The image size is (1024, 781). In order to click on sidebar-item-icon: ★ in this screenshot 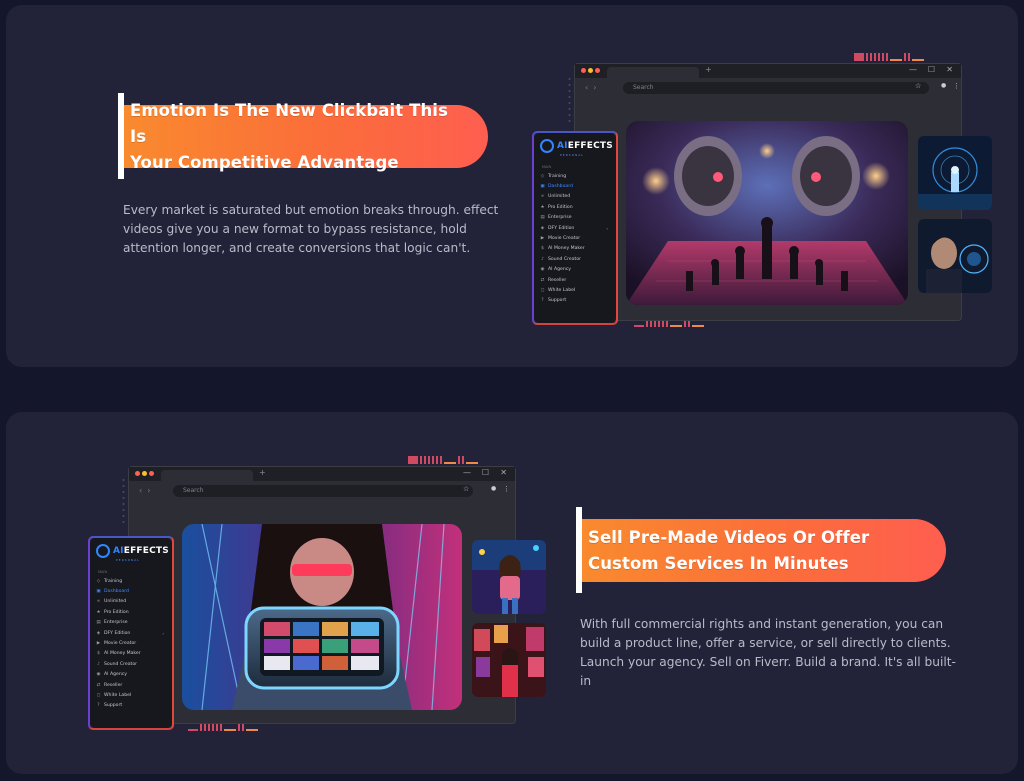, I will do `click(98, 612)`.